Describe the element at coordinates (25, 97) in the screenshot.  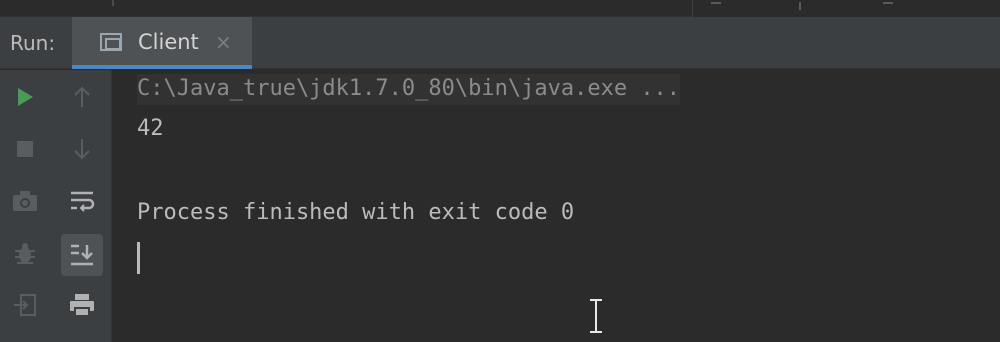
I see `run-icon` at that location.